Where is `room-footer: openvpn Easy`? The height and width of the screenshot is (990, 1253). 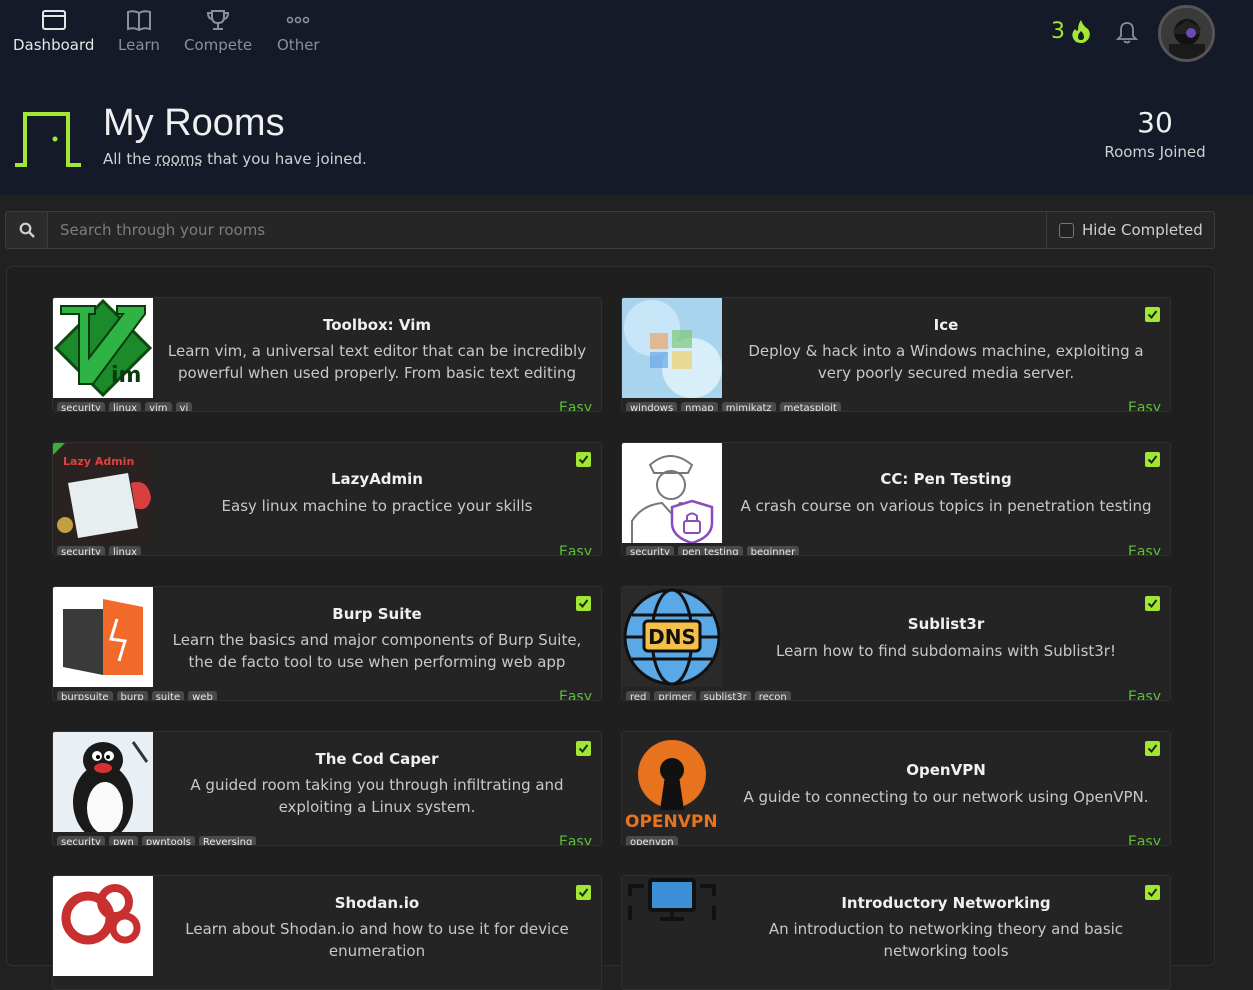
room-footer: openvpn Easy is located at coordinates (896, 839).